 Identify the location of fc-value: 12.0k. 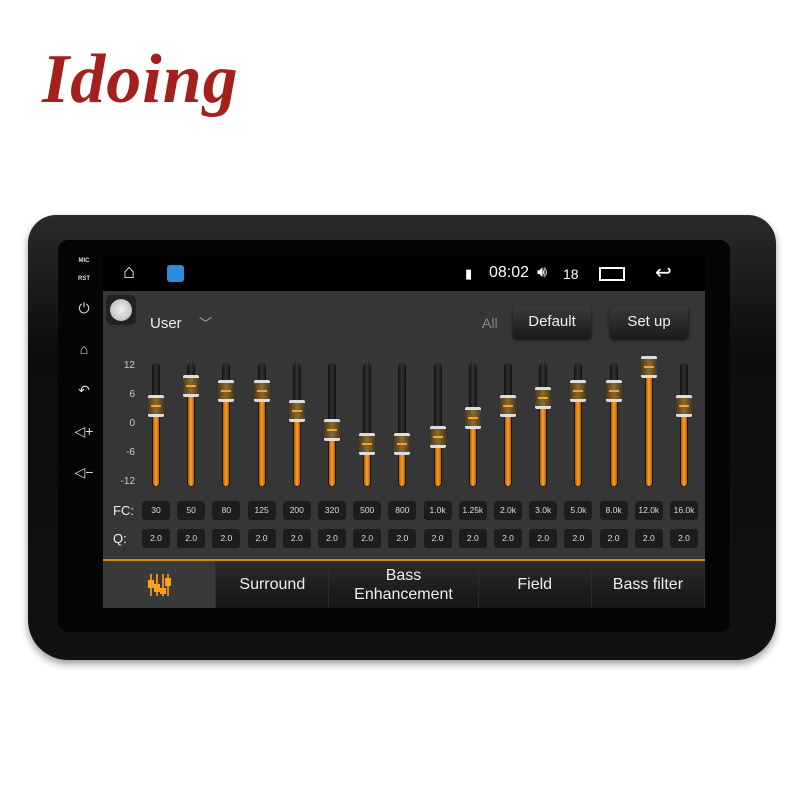
(648, 510).